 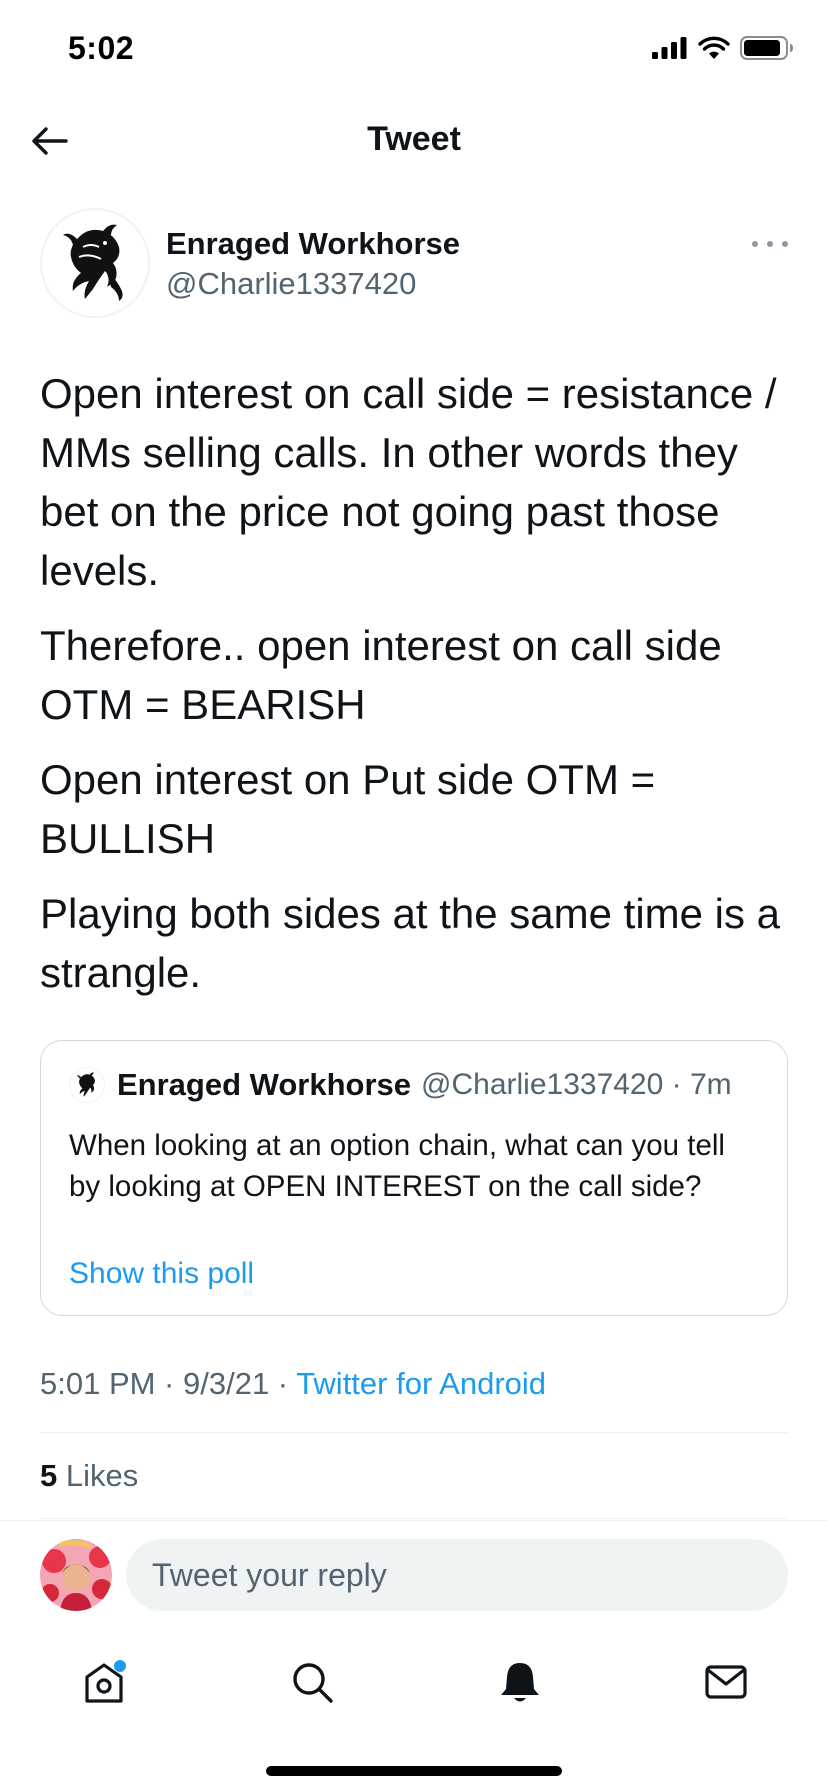 I want to click on more-options-button, so click(x=770, y=244).